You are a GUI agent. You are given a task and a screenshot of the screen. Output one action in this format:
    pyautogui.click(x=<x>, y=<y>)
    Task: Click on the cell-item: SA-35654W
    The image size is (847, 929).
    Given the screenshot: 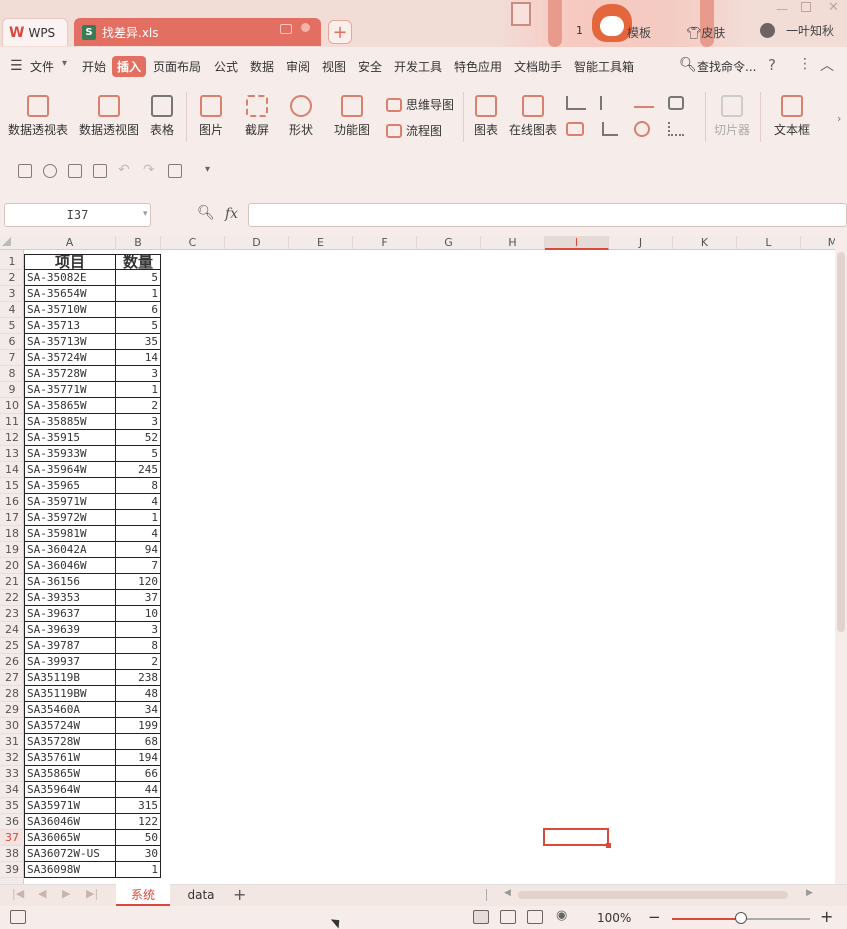 What is the action you would take?
    pyautogui.click(x=70, y=294)
    